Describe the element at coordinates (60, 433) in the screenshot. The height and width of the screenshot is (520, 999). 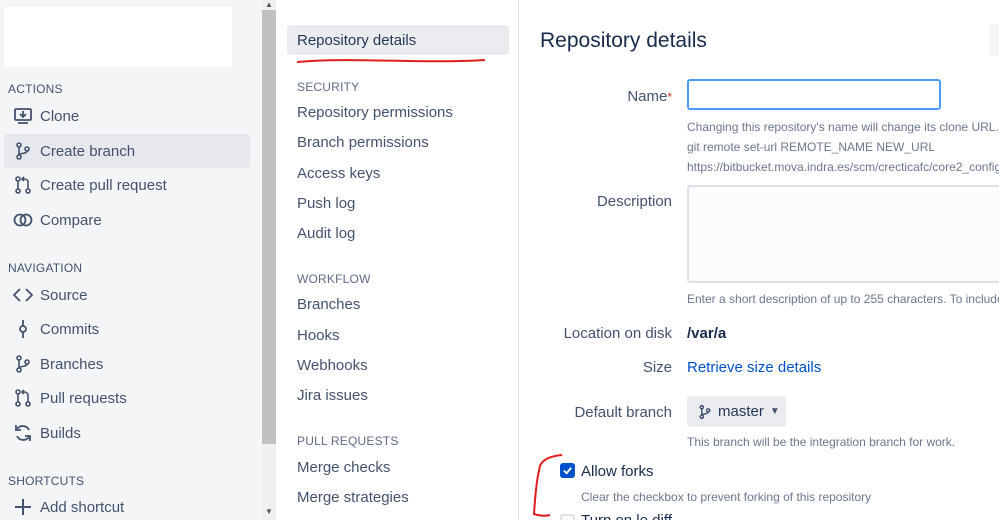
I see `sidebar-item-label: Builds` at that location.